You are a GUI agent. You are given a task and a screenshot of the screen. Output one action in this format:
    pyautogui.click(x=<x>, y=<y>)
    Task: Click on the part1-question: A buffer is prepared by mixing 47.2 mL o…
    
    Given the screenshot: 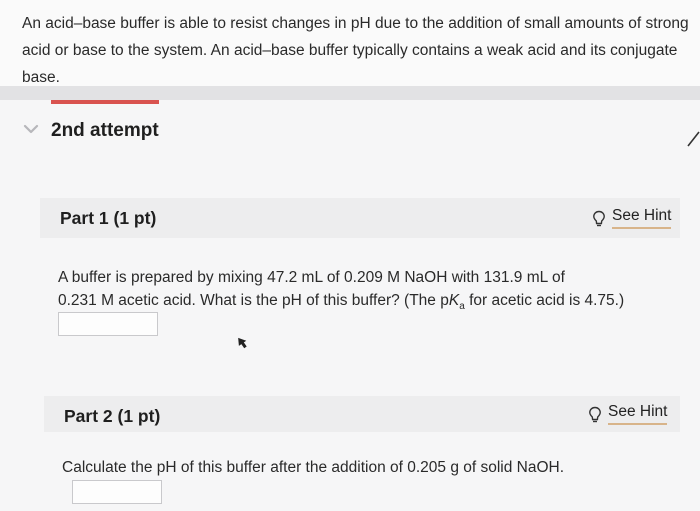 What is the action you would take?
    pyautogui.click(x=341, y=292)
    